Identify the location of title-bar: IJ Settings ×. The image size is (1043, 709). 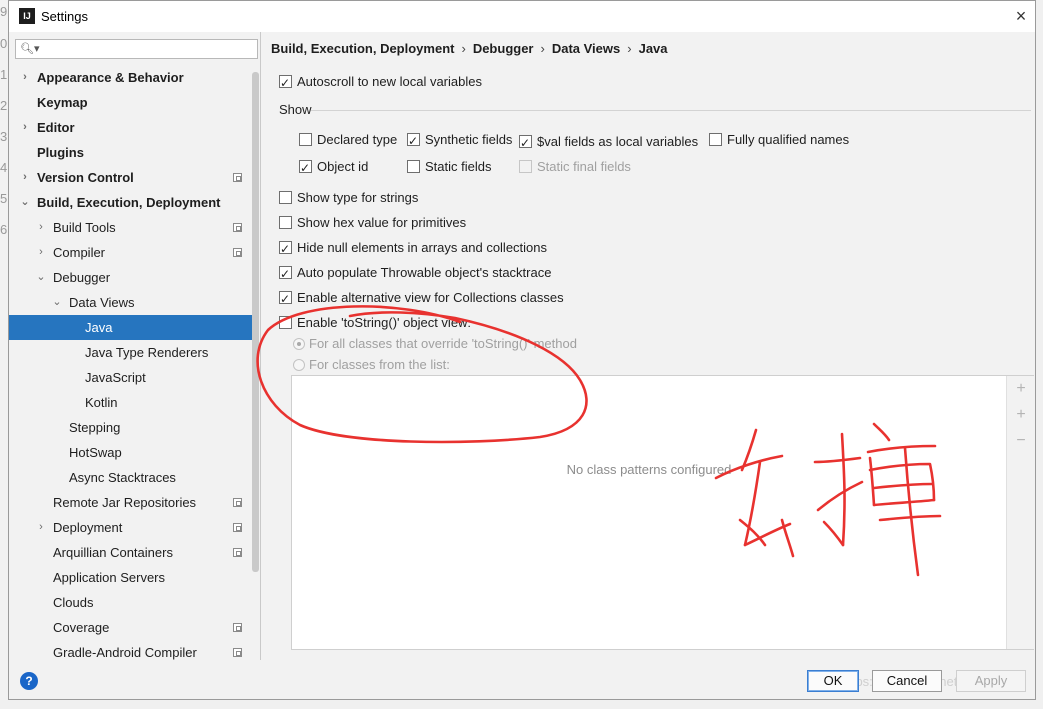
(522, 16).